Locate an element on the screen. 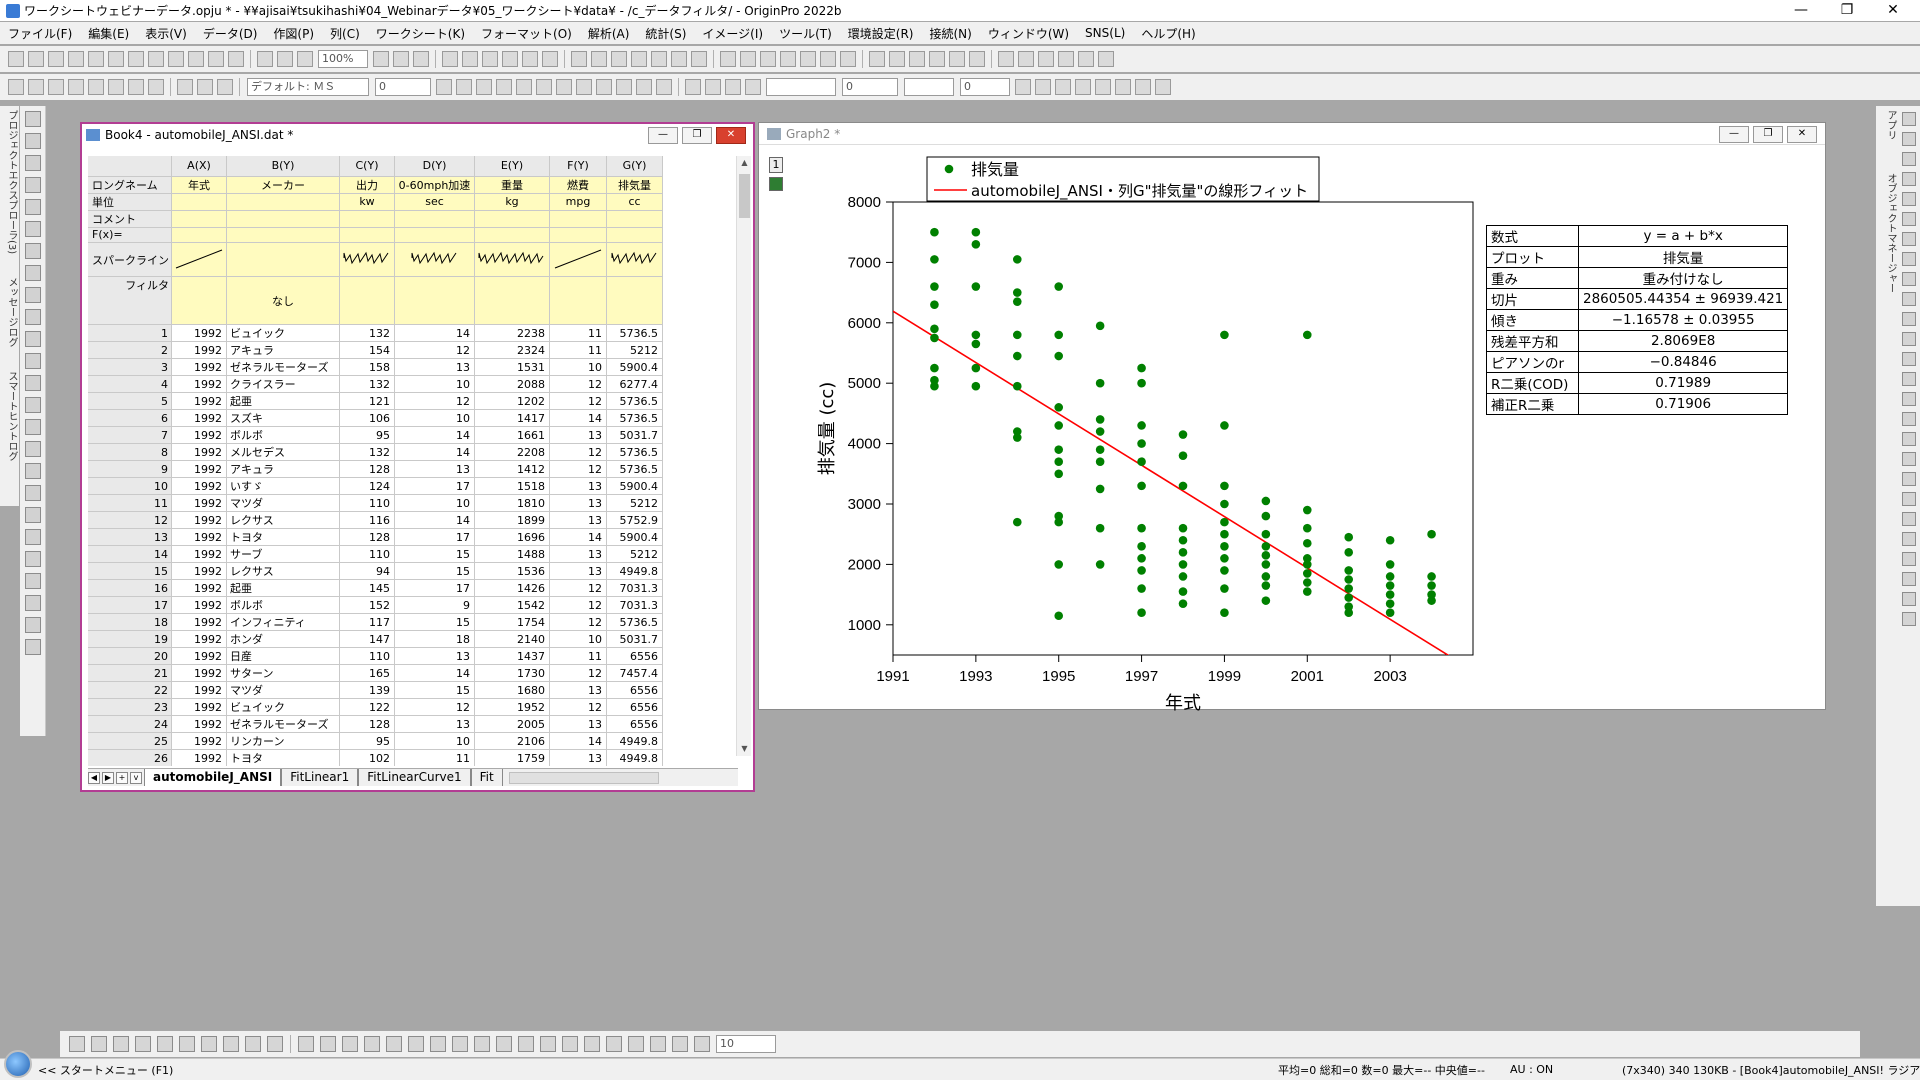 This screenshot has height=1080, width=1920. app-15-icon is located at coordinates (1909, 399).